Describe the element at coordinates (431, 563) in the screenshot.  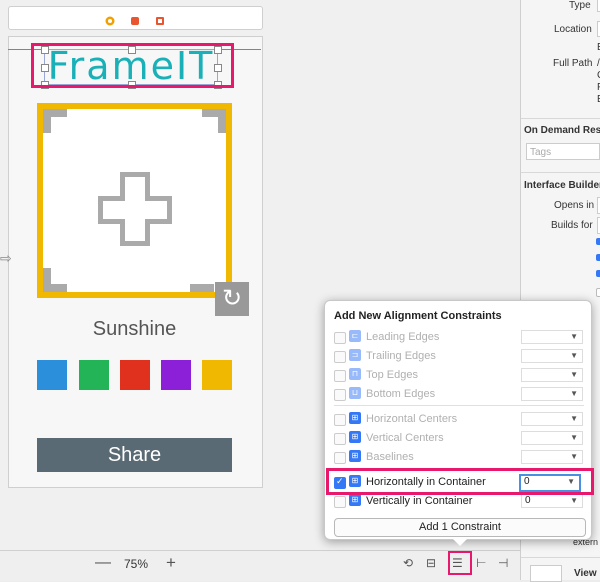
I see `embed-in-stack-icon: ⊟` at that location.